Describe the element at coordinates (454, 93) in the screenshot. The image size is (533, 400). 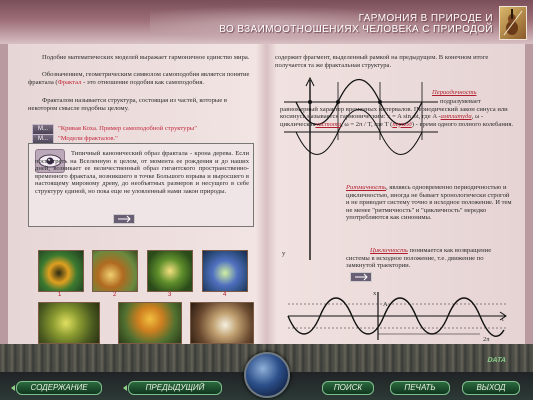
I see `periodicity-link: Периодичность` at that location.